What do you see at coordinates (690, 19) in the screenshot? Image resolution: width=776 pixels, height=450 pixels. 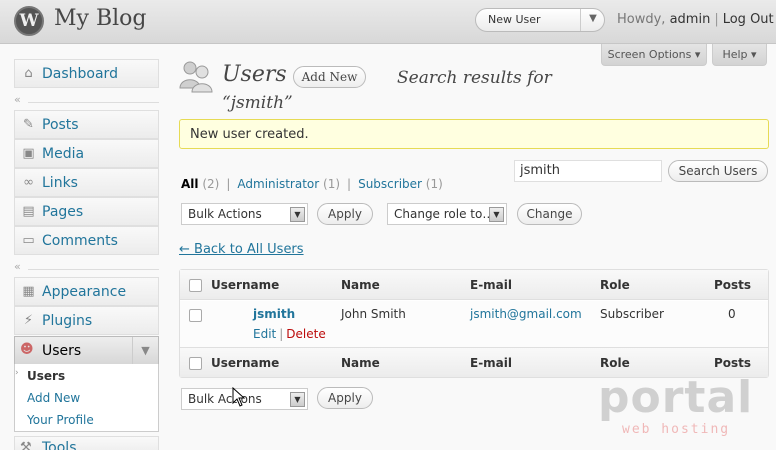 I see `username-link: admin` at bounding box center [690, 19].